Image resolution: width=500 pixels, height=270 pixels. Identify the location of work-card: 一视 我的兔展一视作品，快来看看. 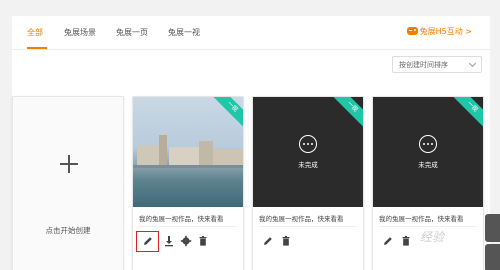
(188, 183).